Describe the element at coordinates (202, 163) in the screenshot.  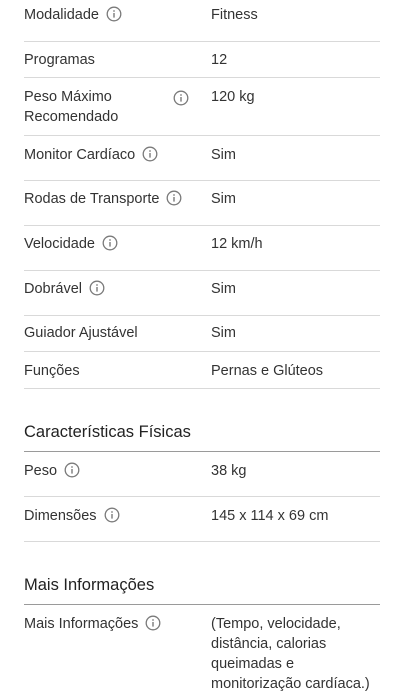
I see `spec-row-monitor-cardiaco: Monitor Cardíaco Sim` at that location.